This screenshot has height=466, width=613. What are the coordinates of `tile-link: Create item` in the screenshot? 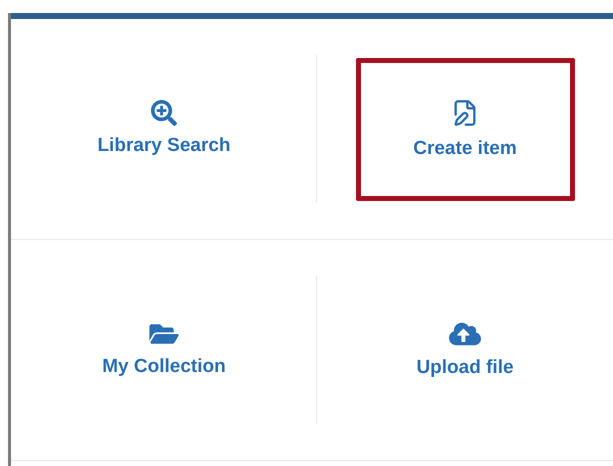 It's located at (465, 129).